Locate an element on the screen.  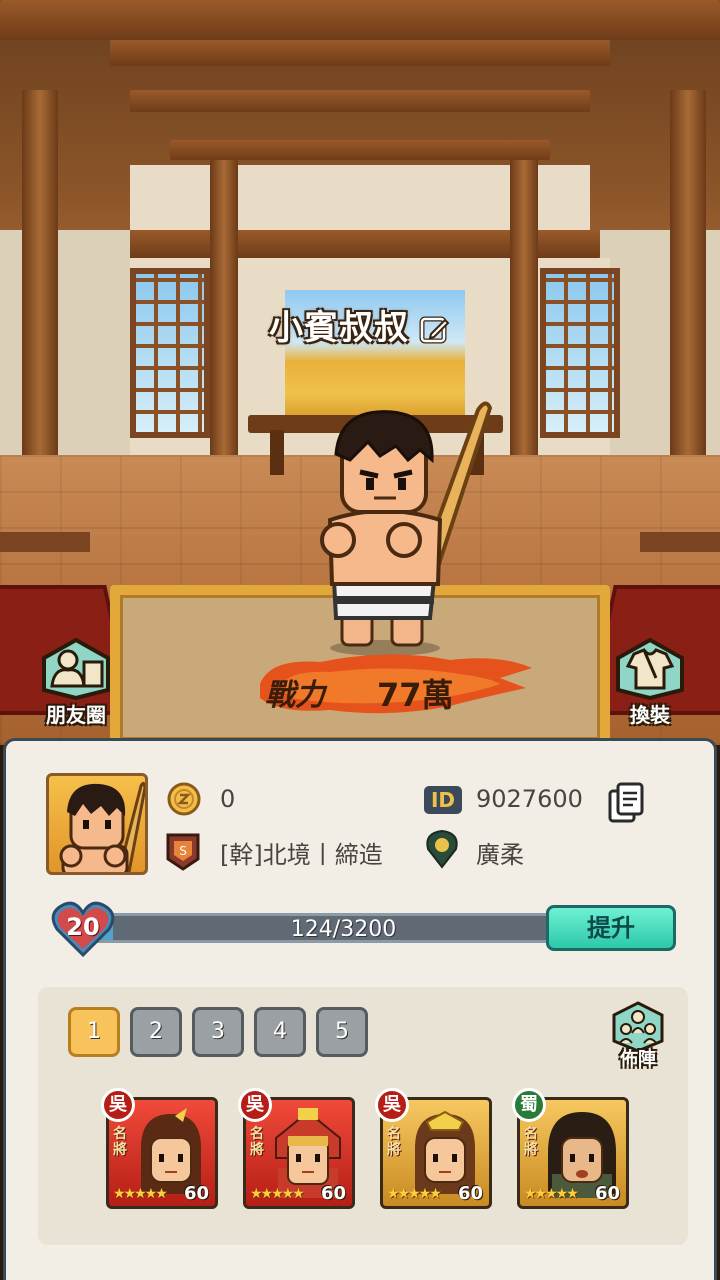
player-name-row: 小賓叔叔 is located at coordinates (360, 324).